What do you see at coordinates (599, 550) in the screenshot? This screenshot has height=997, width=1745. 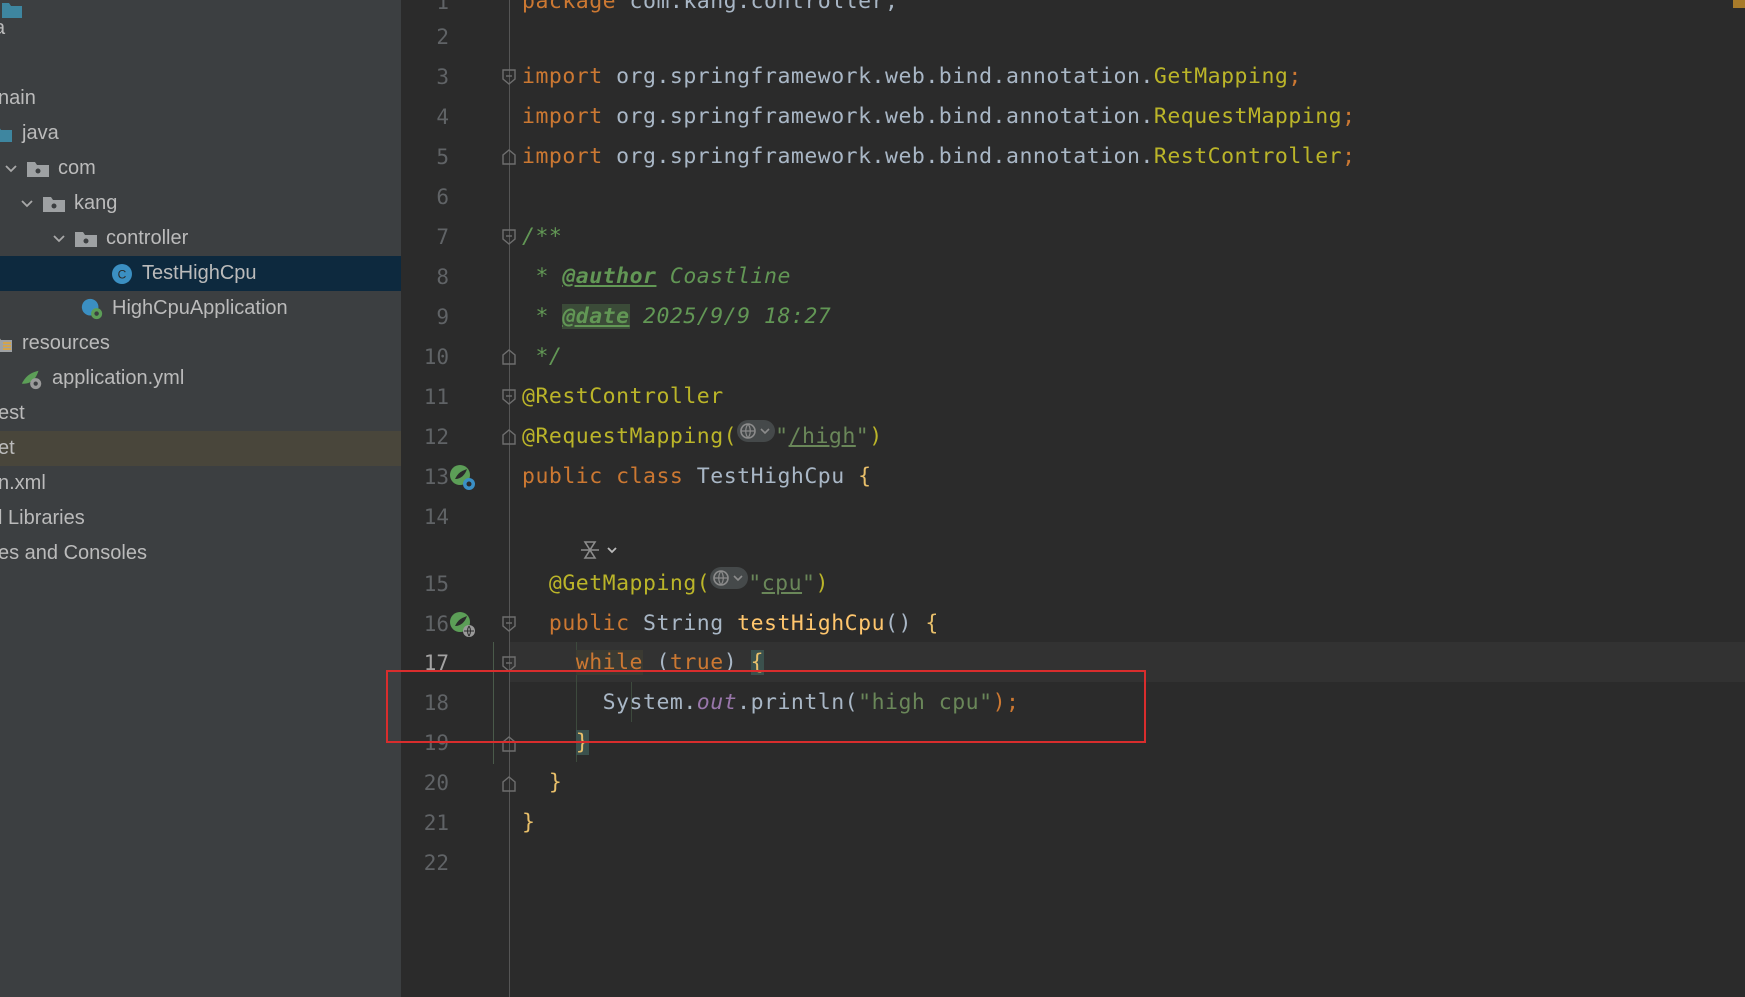 I see `ai-hint-icon` at bounding box center [599, 550].